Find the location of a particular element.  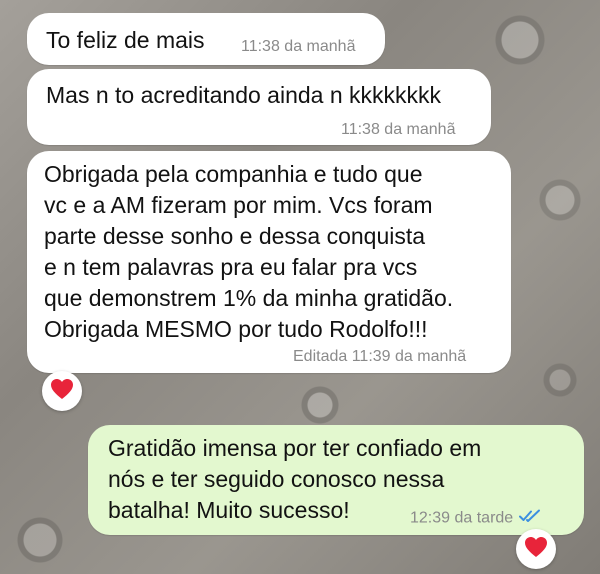

message-timestamp: Editada 11:39 da manhã is located at coordinates (380, 356).